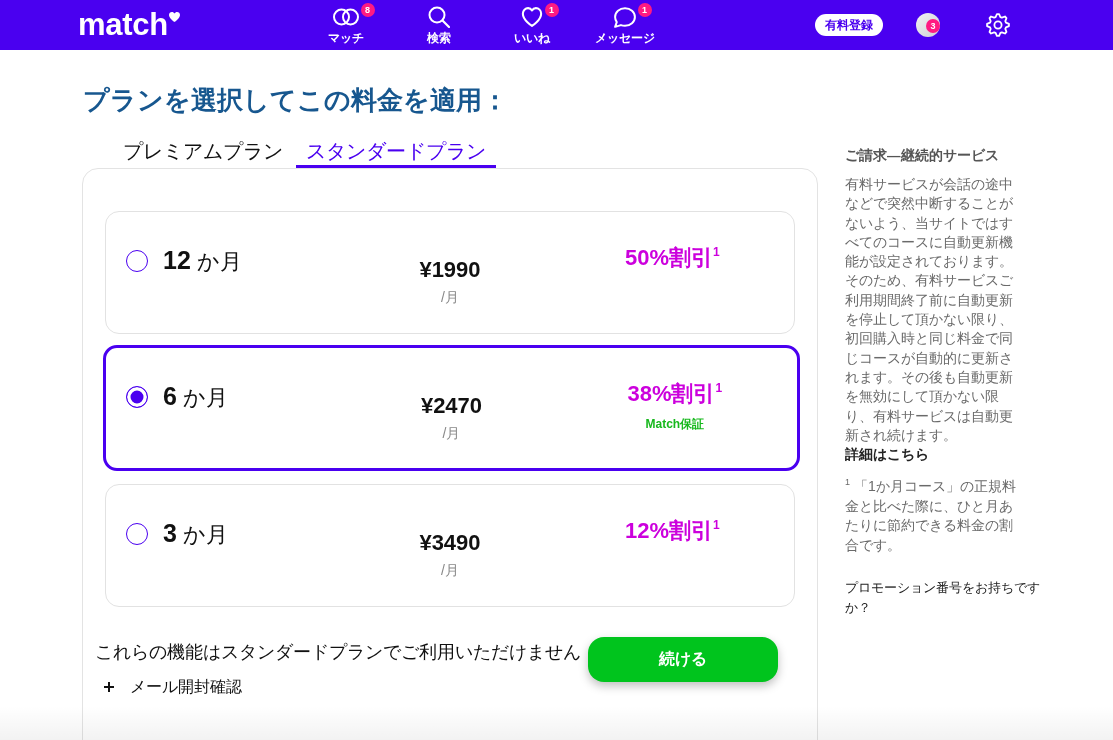  What do you see at coordinates (109, 687) in the screenshot?
I see `plus-icon` at bounding box center [109, 687].